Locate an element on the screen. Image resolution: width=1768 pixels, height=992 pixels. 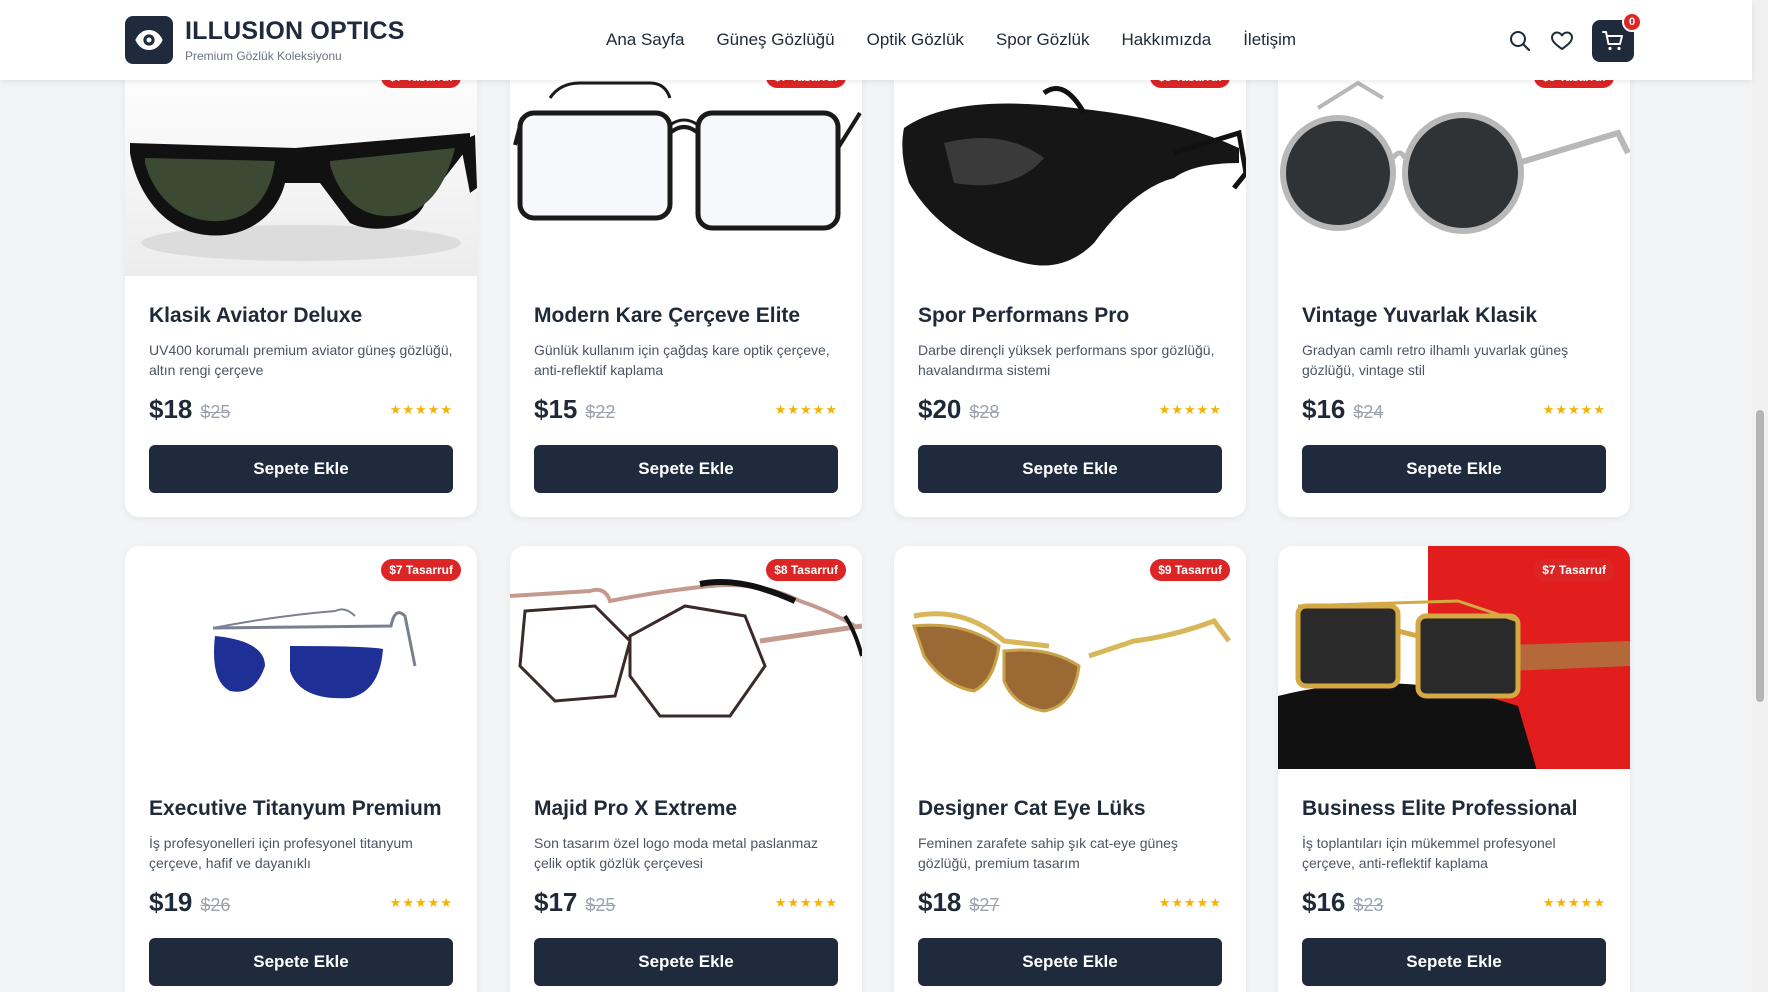
nav-sport: Spor Gözlük is located at coordinates (1043, 40).